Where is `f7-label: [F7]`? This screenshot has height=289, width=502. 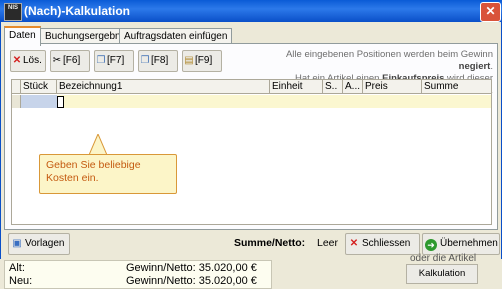 f7-label: [F7] is located at coordinates (116, 60).